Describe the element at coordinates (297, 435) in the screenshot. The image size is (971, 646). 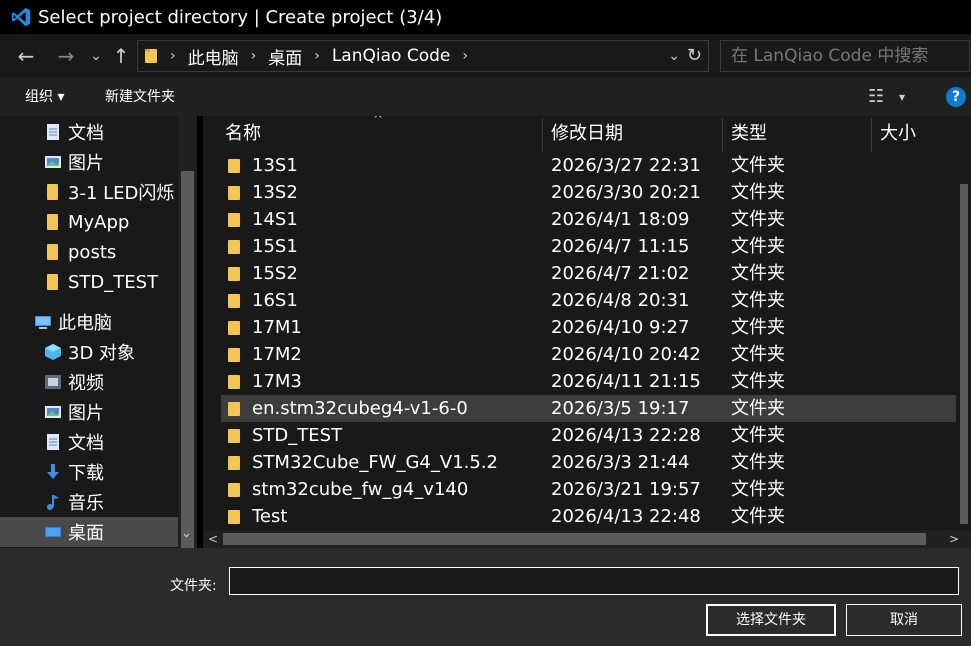
I see `file-name: STD_TEST` at that location.